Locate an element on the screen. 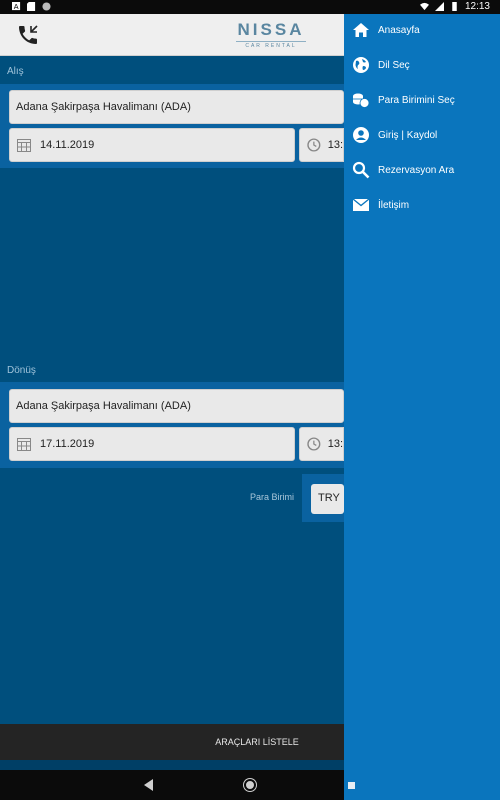 Image resolution: width=500 pixels, height=800 pixels. menu-item-login: Giriş | Kaydol is located at coordinates (426, 135).